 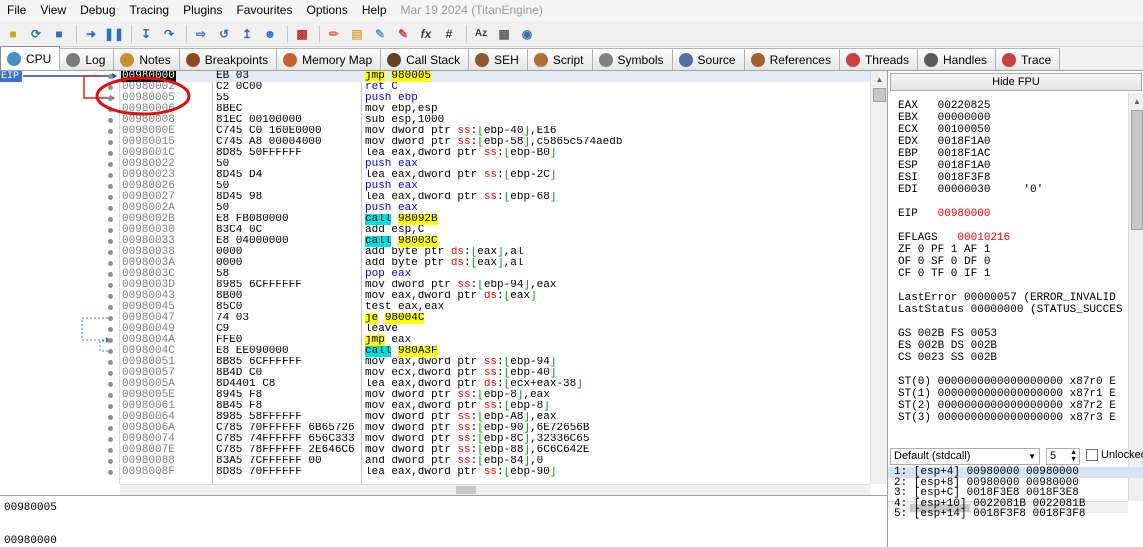 What do you see at coordinates (302, 34) in the screenshot?
I see `animate-icon: ▩` at bounding box center [302, 34].